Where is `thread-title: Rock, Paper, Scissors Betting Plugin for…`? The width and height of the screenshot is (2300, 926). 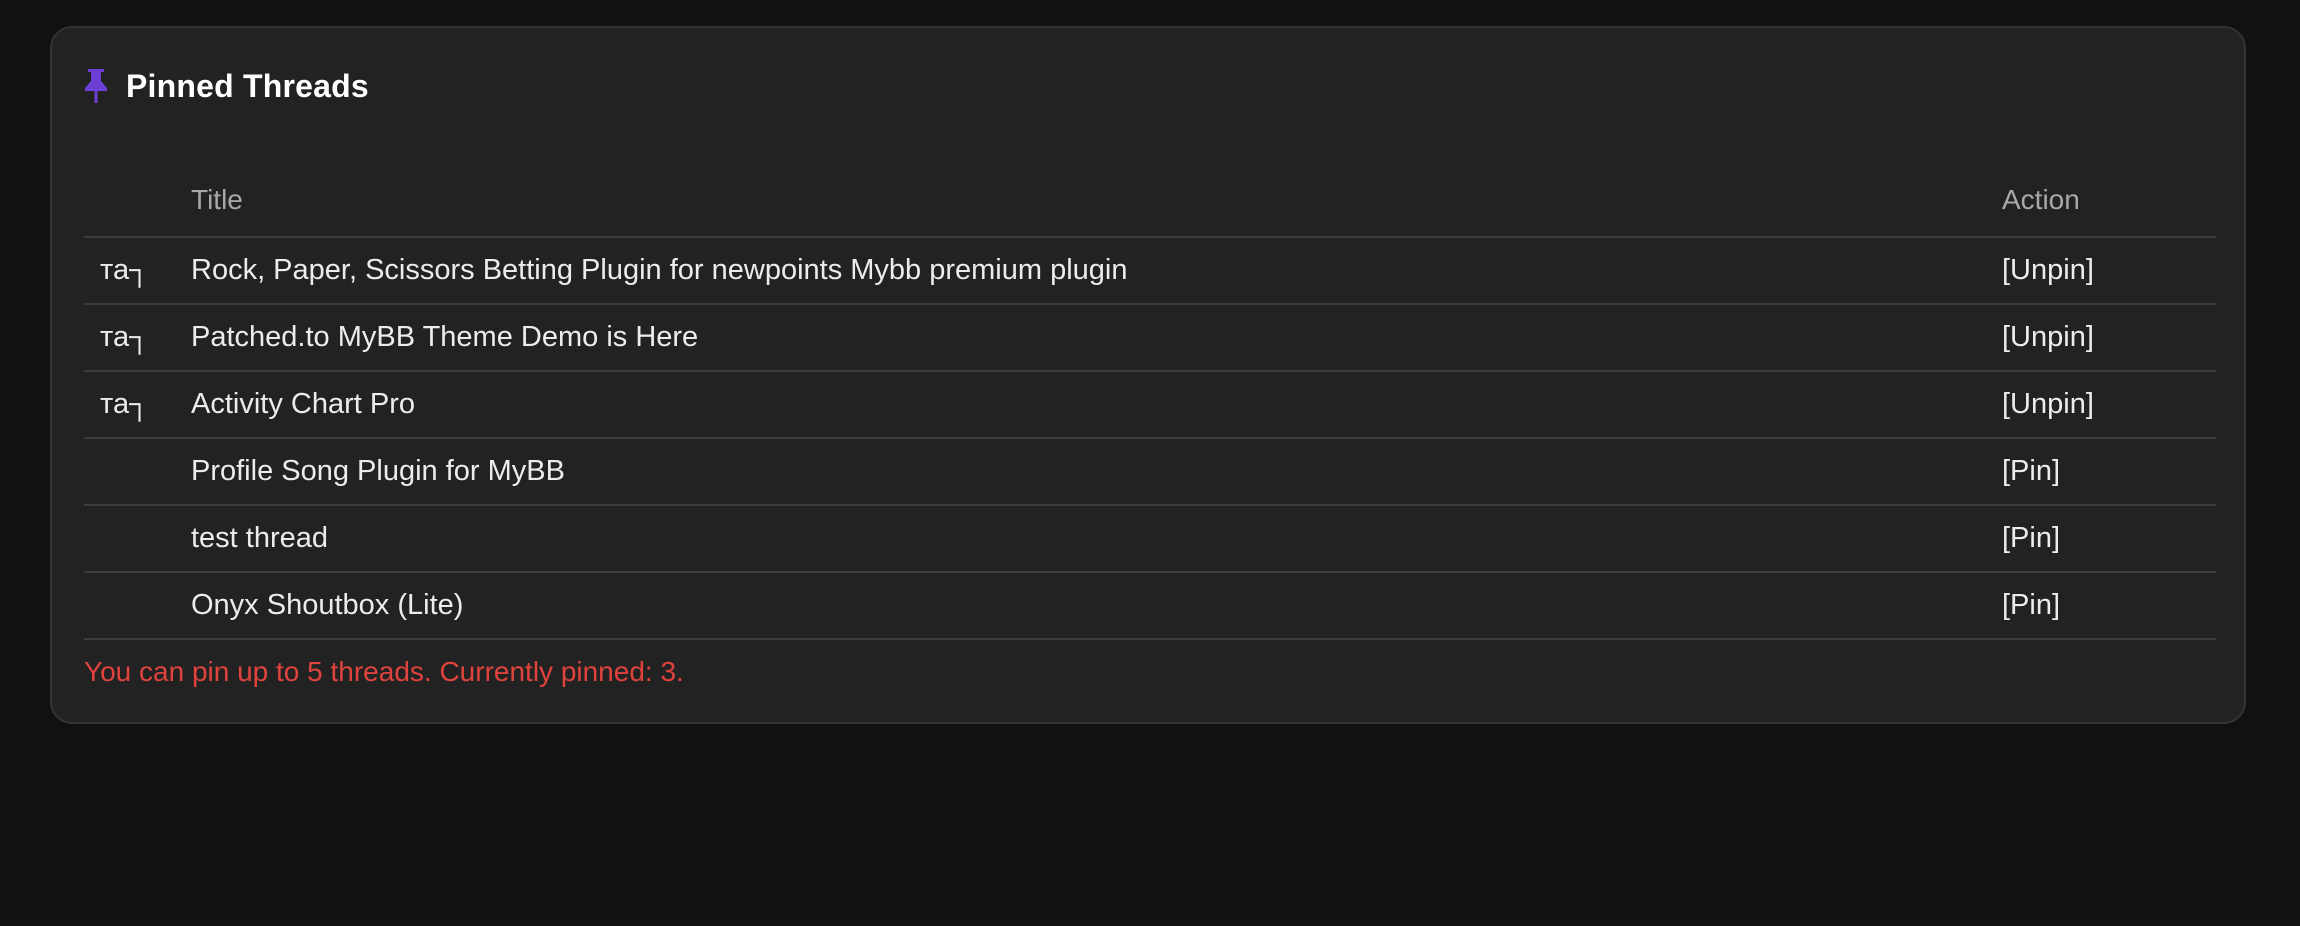
thread-title: Rock, Paper, Scissors Betting Plugin for… is located at coordinates (659, 270).